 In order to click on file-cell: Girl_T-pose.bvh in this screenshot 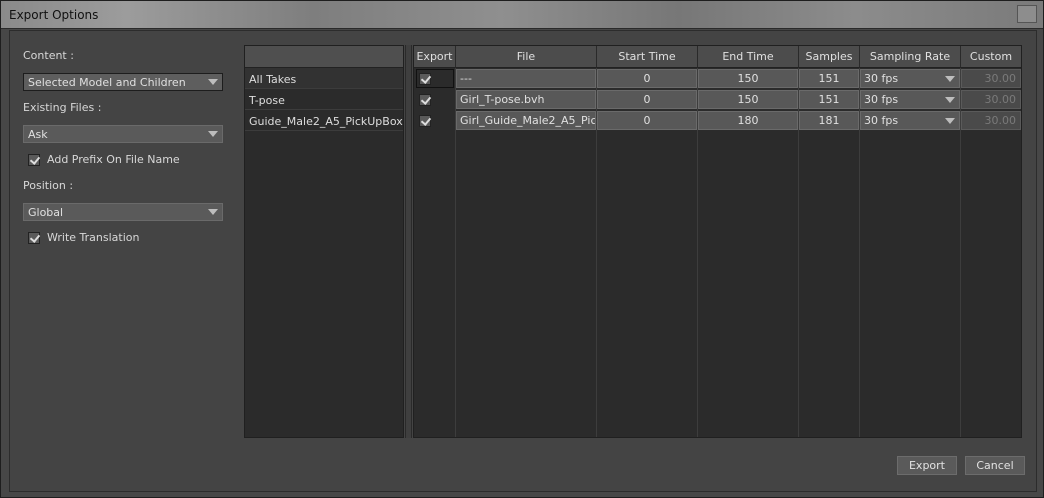, I will do `click(526, 99)`.